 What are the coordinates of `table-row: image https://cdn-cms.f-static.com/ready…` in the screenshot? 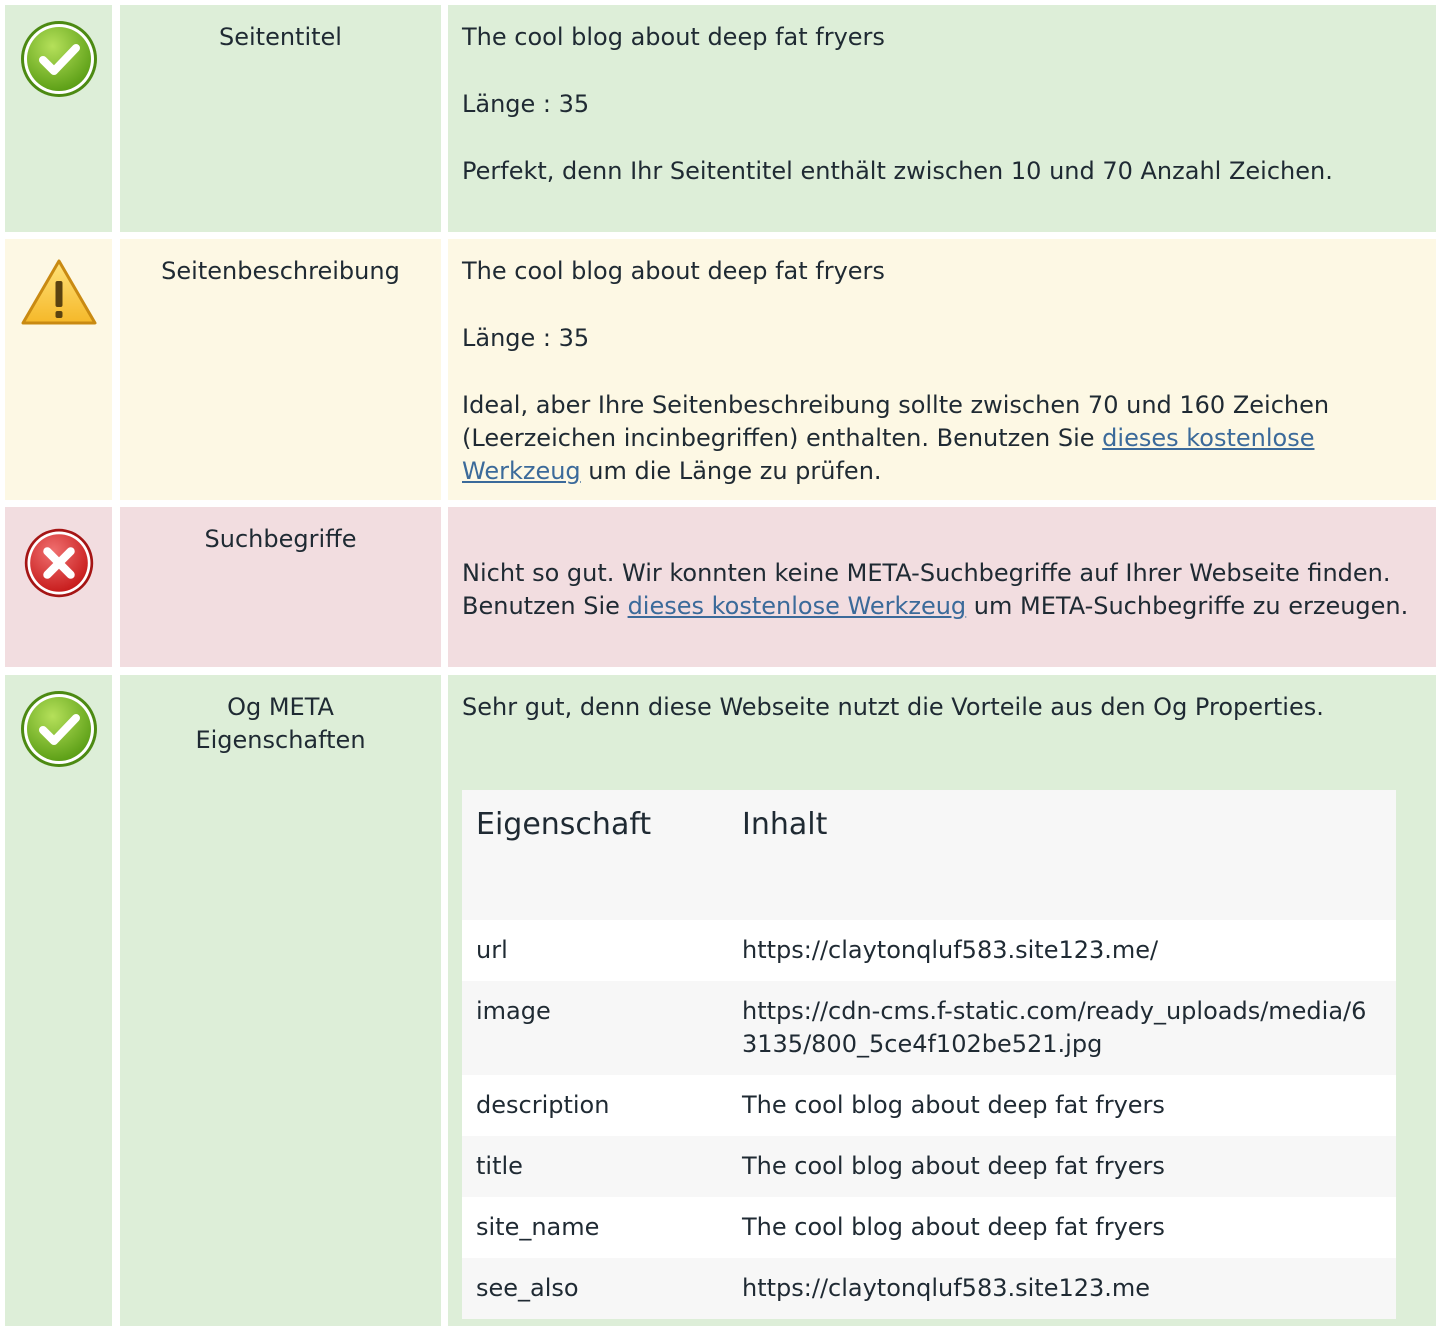 It's located at (929, 1028).